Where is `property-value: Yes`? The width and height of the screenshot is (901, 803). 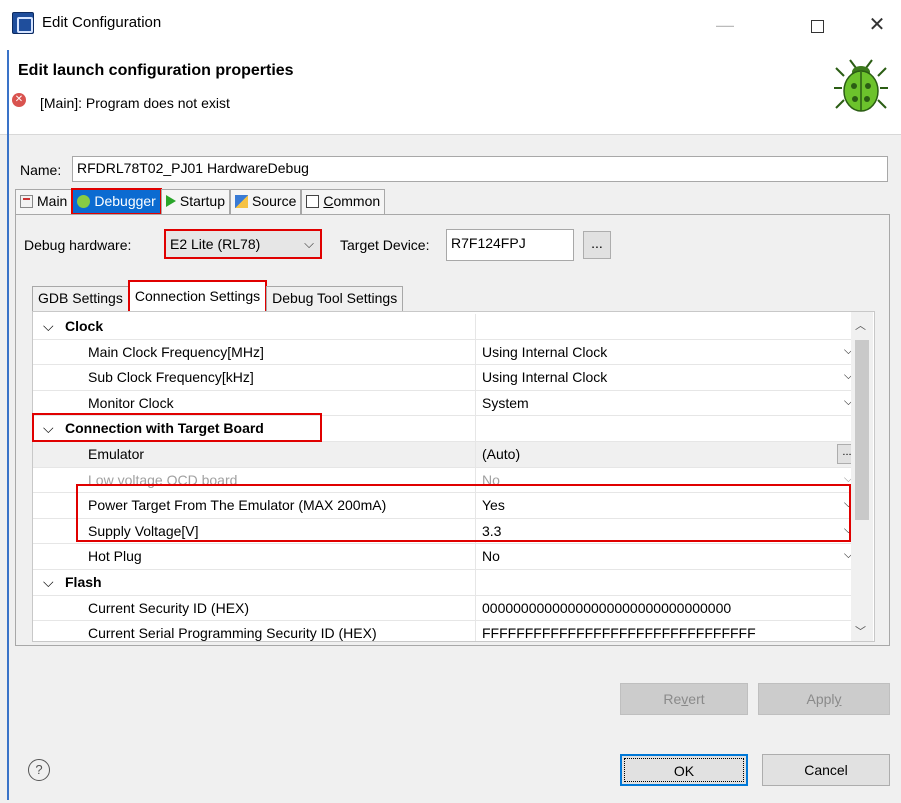 property-value: Yes is located at coordinates (493, 505).